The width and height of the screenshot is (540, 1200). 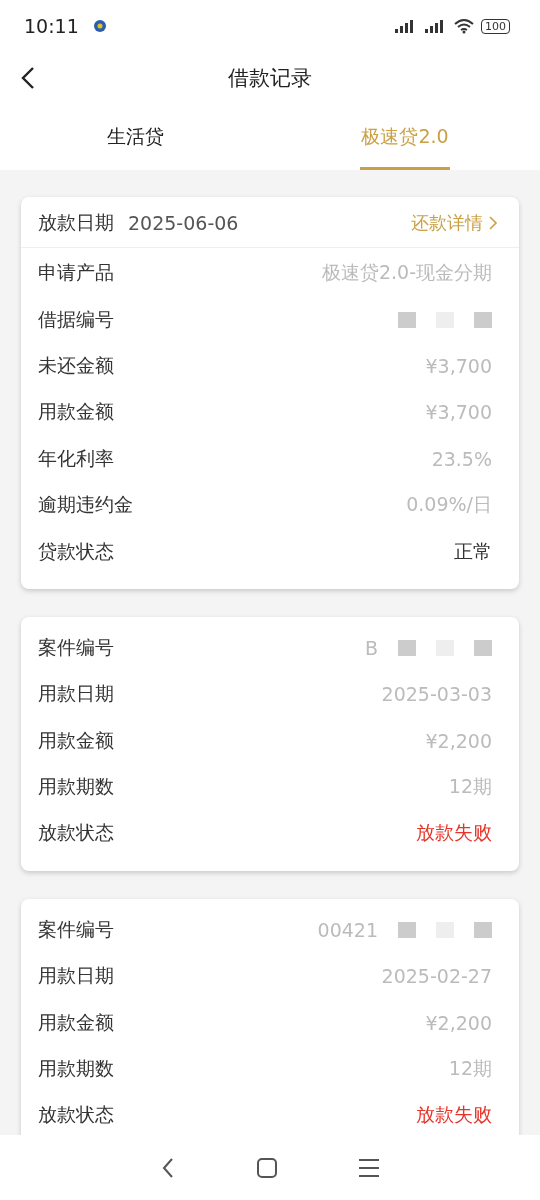 What do you see at coordinates (461, 458) in the screenshot?
I see `row-value: 23.5%` at bounding box center [461, 458].